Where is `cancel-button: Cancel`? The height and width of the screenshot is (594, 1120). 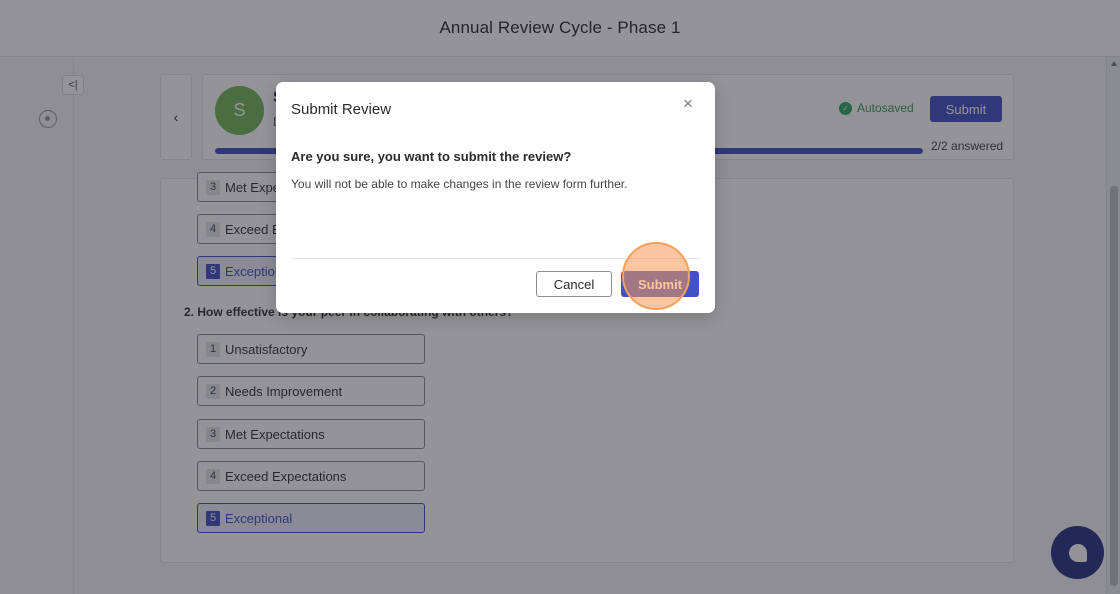 cancel-button: Cancel is located at coordinates (574, 284).